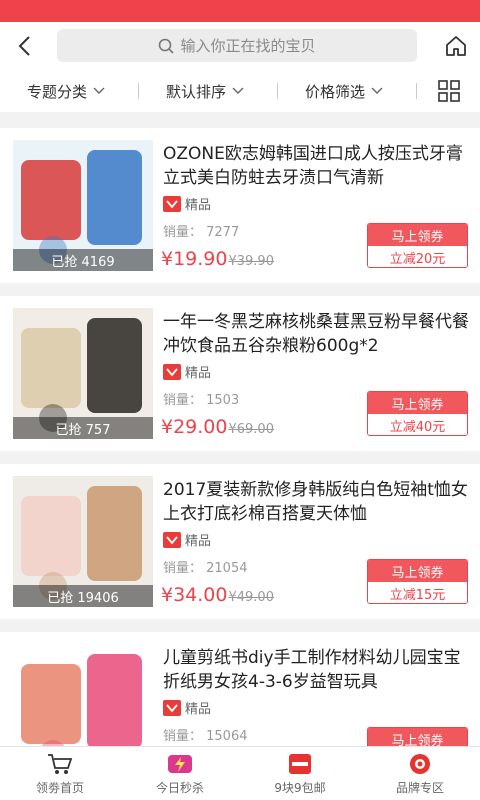  I want to click on get-coupon-button: 马上领券 立减20元, so click(417, 245).